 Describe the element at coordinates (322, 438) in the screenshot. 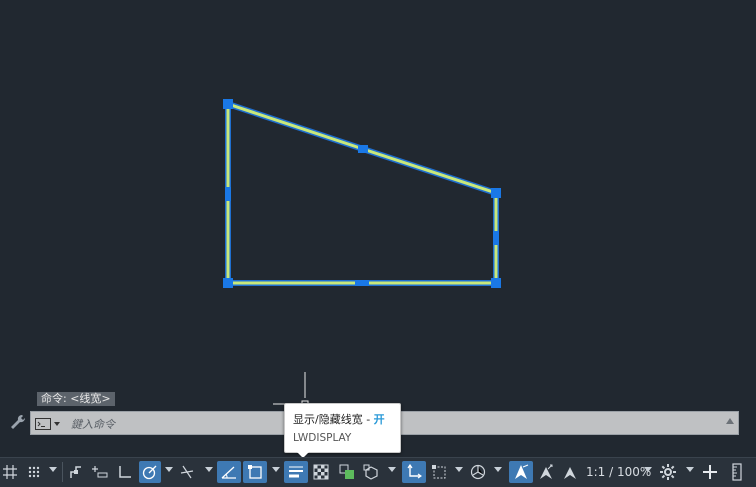

I see `tooltip-command: LWDISPLAY` at that location.